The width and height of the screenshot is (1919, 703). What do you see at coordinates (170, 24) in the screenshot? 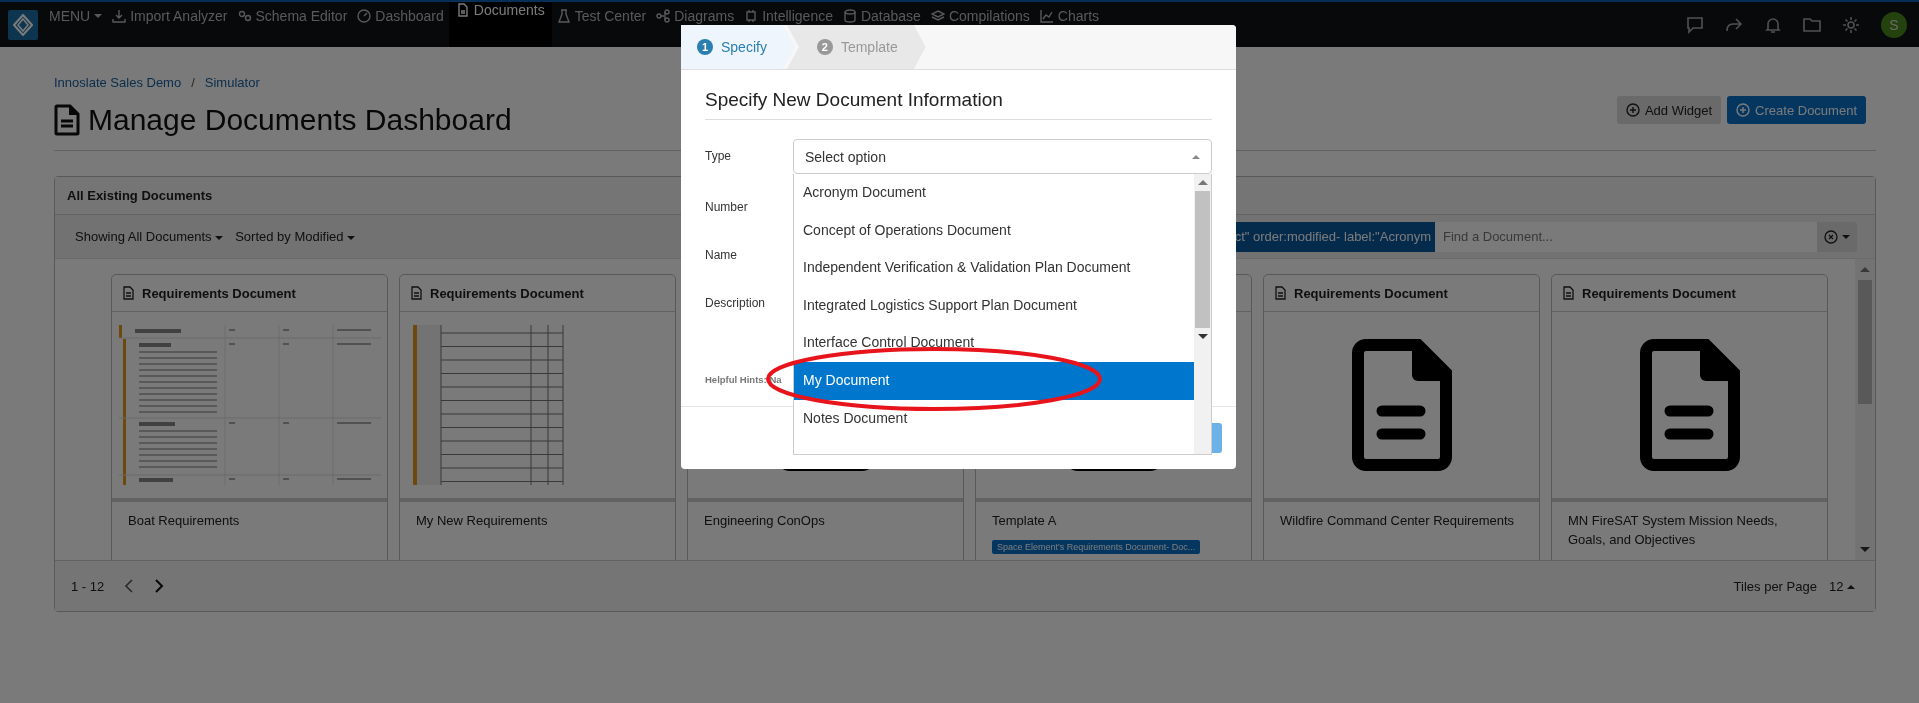
I see `nav-tab: Import Analyzer` at bounding box center [170, 24].